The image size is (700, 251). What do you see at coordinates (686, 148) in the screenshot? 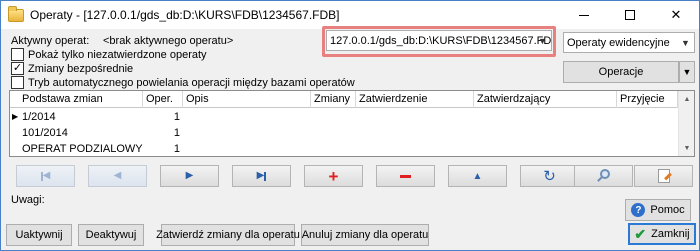
I see `scroll-down-icon: ▼` at bounding box center [686, 148].